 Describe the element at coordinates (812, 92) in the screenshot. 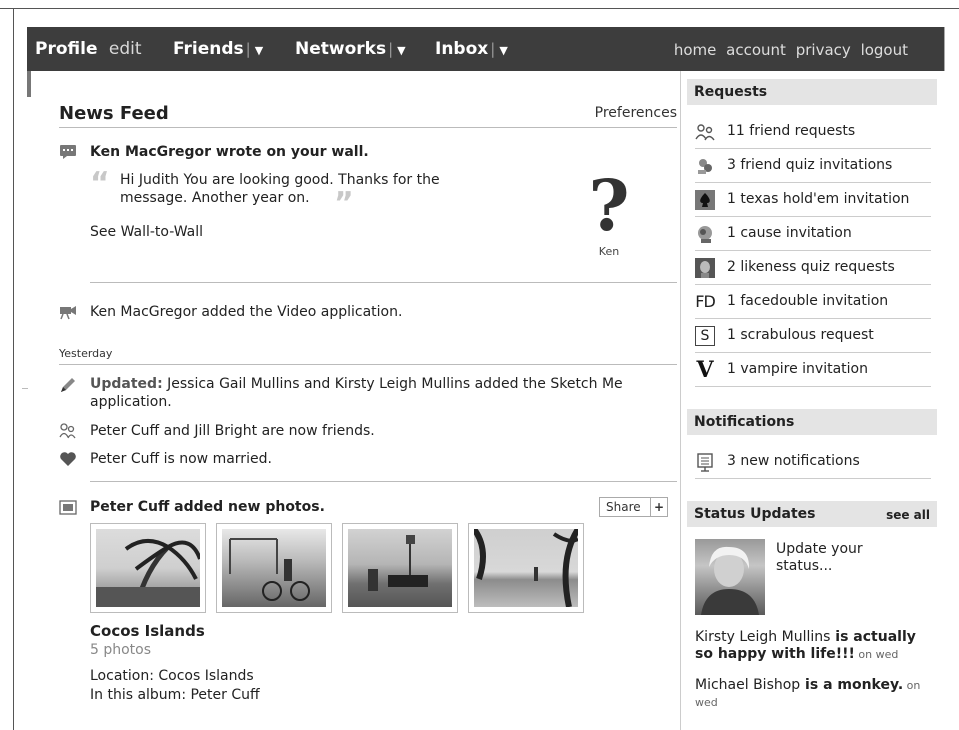

I see `requests-header: Requests` at that location.